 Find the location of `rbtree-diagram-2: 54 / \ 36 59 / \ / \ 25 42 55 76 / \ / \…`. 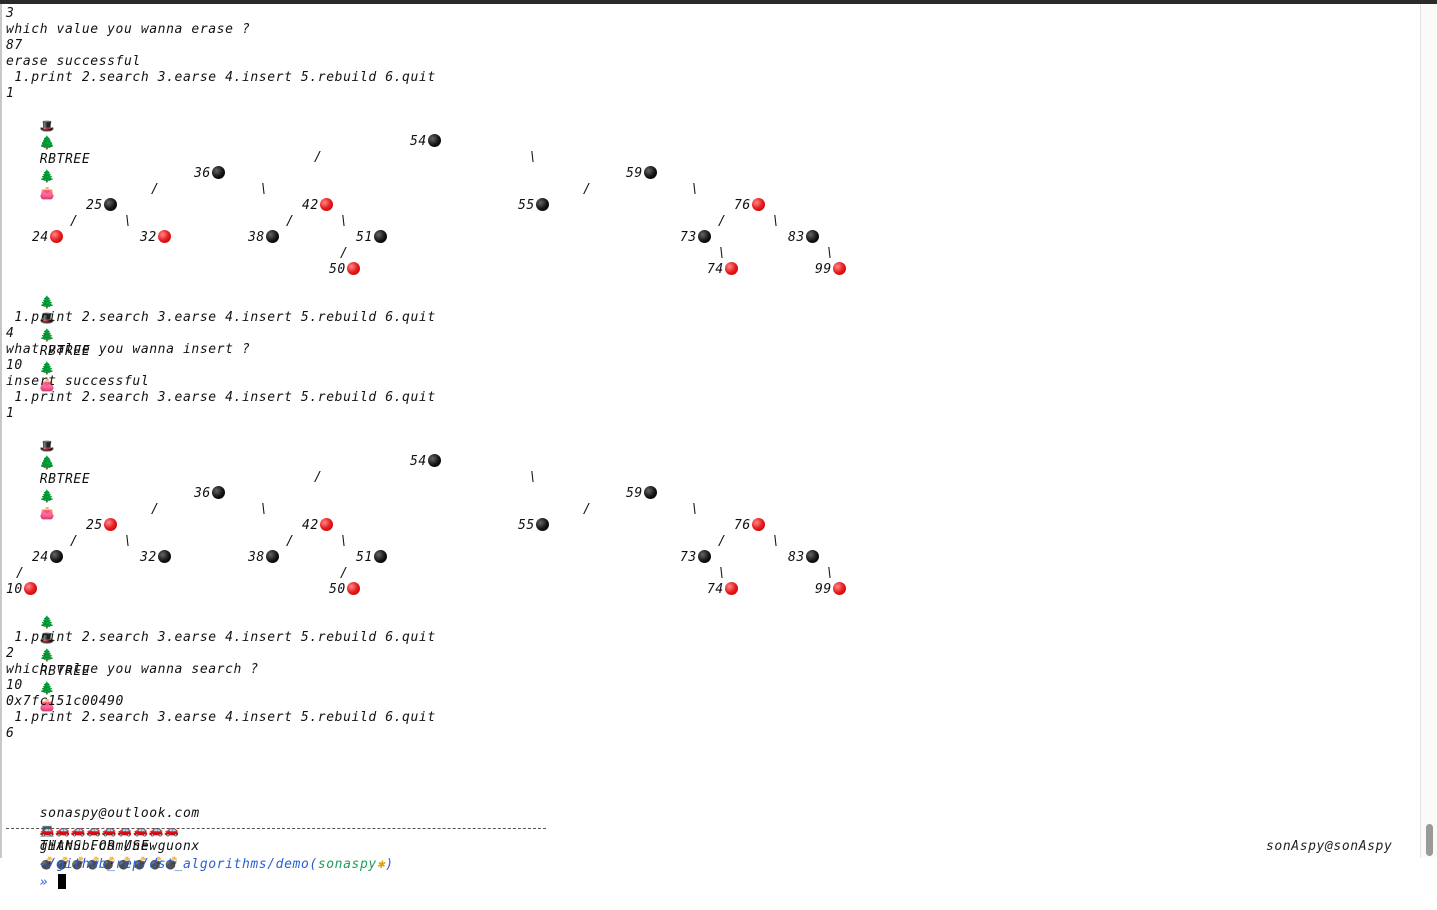

rbtree-diagram-2: 54 / \ 36 59 / \ / \ 25 42 55 76 / \ / \… is located at coordinates (456, 534).